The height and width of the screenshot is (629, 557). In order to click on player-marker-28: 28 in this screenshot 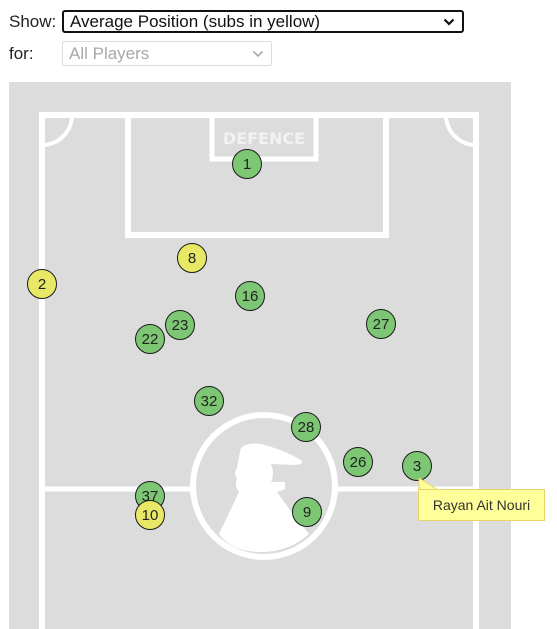, I will do `click(306, 427)`.